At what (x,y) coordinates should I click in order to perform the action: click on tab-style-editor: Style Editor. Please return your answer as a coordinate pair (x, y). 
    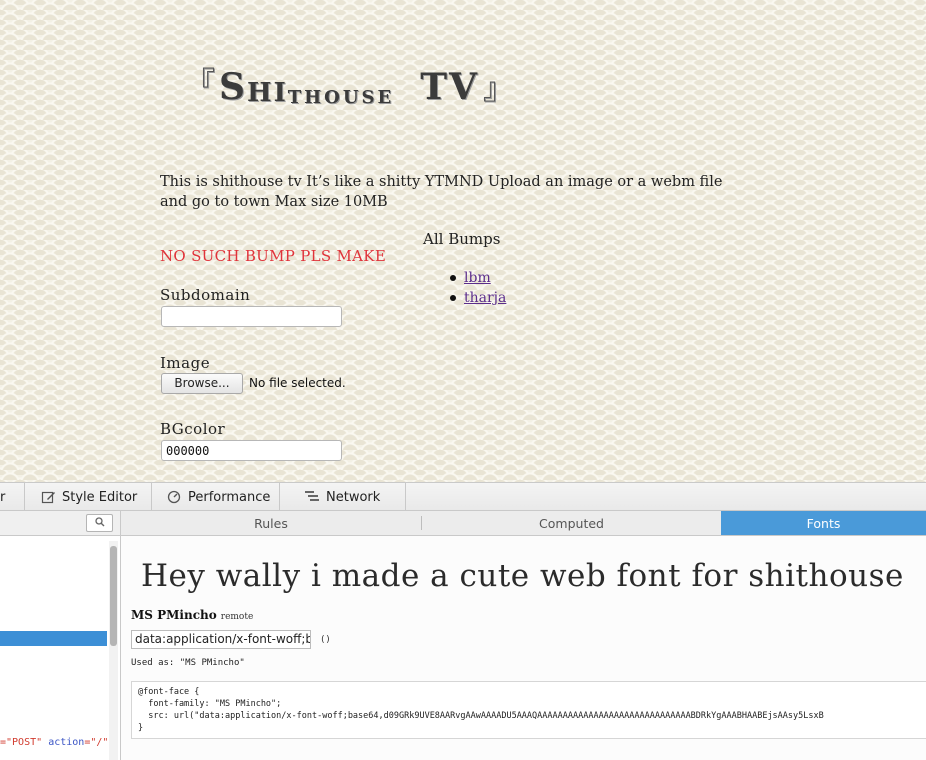
    Looking at the image, I should click on (88, 497).